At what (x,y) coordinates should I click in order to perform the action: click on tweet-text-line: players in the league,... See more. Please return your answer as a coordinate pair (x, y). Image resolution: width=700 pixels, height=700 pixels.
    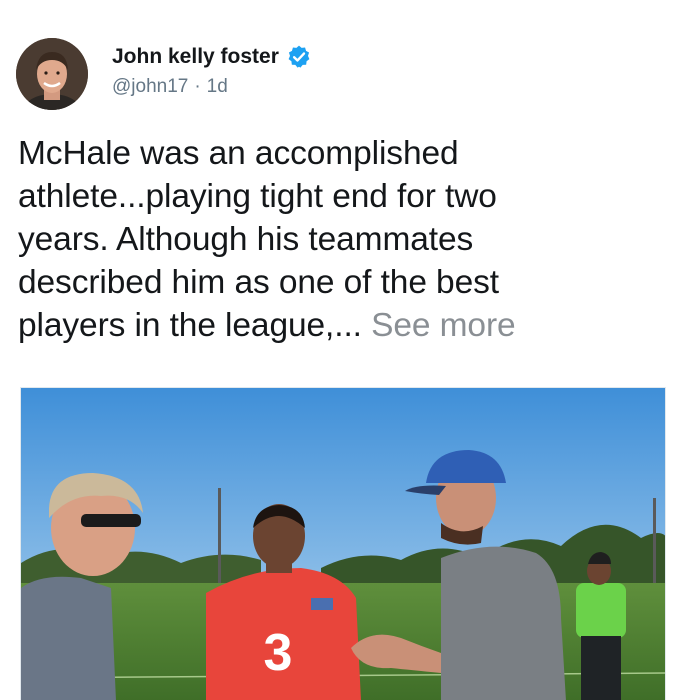
    Looking at the image, I should click on (338, 325).